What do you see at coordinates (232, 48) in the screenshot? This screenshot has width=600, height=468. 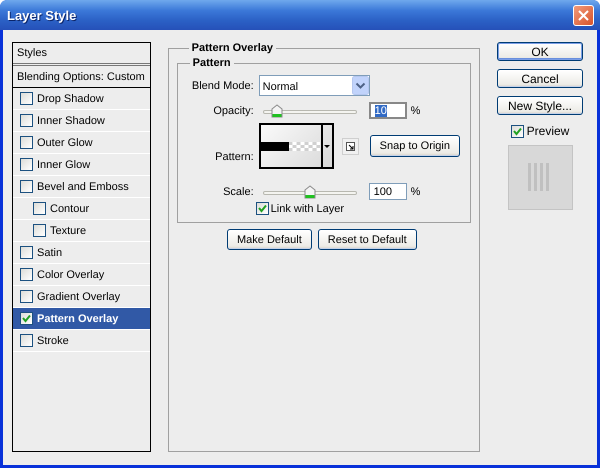 I see `section-title: Pattern Overlay` at bounding box center [232, 48].